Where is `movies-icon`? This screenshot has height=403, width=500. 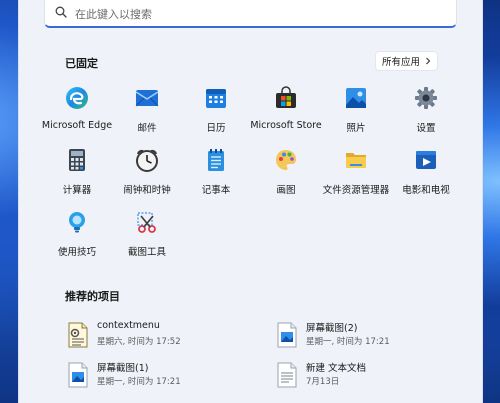
movies-icon is located at coordinates (426, 160).